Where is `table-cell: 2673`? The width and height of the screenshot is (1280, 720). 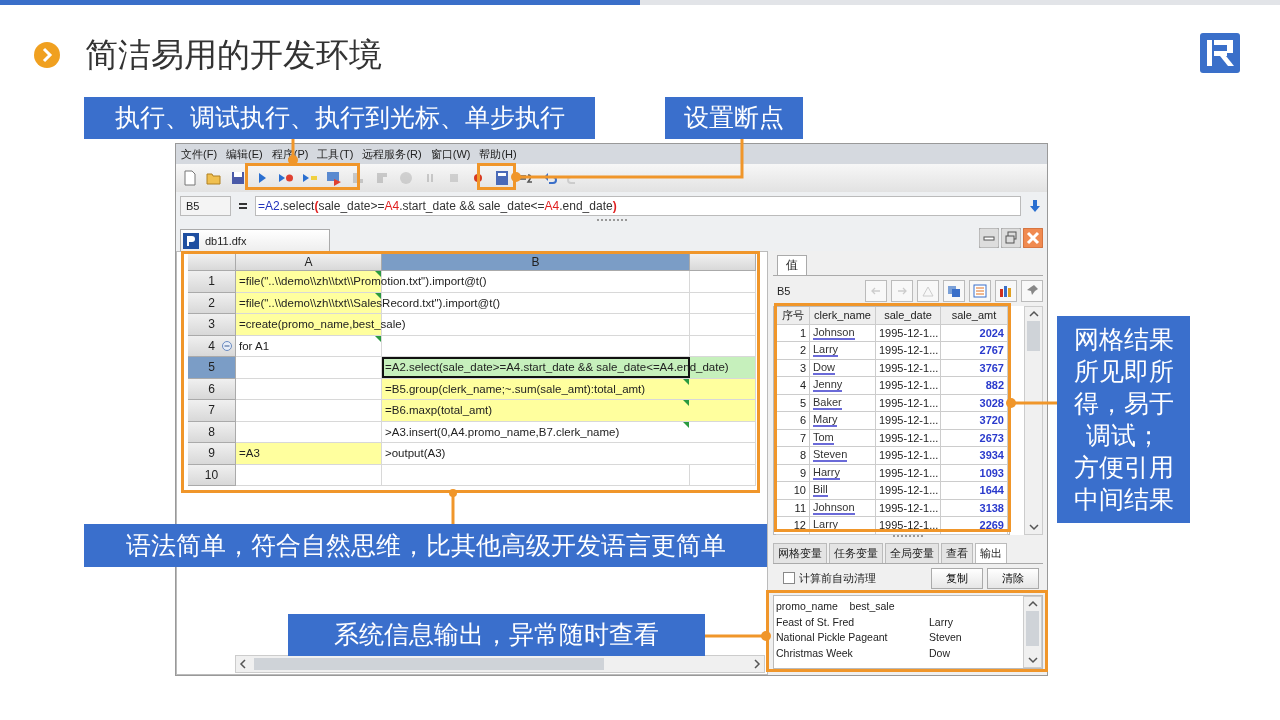
table-cell: 2673 is located at coordinates (974, 438).